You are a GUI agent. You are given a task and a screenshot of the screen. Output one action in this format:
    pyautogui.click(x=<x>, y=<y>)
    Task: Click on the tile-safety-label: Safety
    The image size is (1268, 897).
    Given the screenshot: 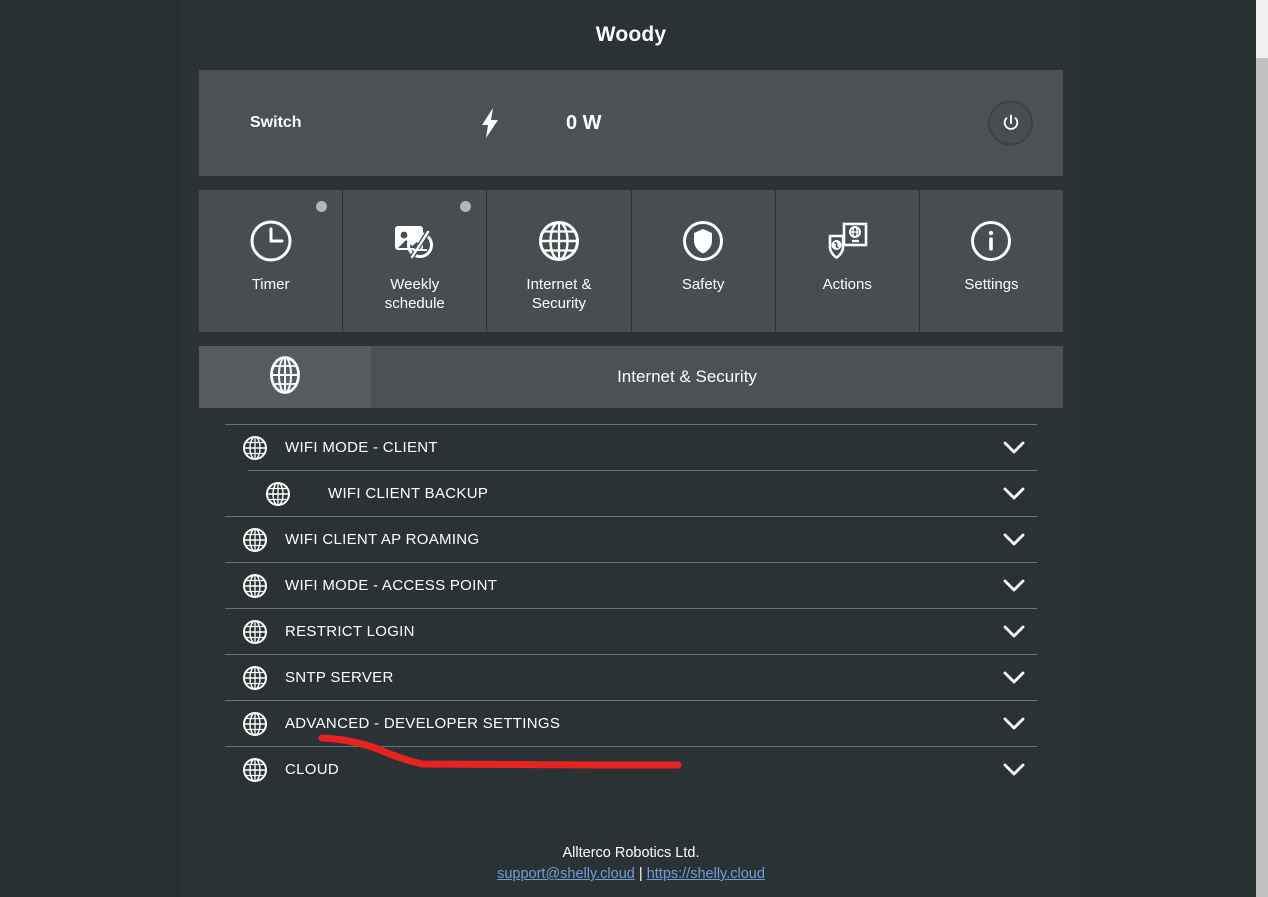 What is the action you would take?
    pyautogui.click(x=703, y=284)
    